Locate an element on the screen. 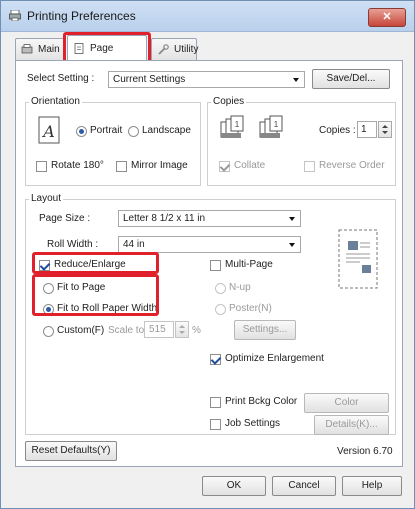 The width and height of the screenshot is (415, 509). reset-defaults-button: Reset Defaults(Y) is located at coordinates (71, 451).